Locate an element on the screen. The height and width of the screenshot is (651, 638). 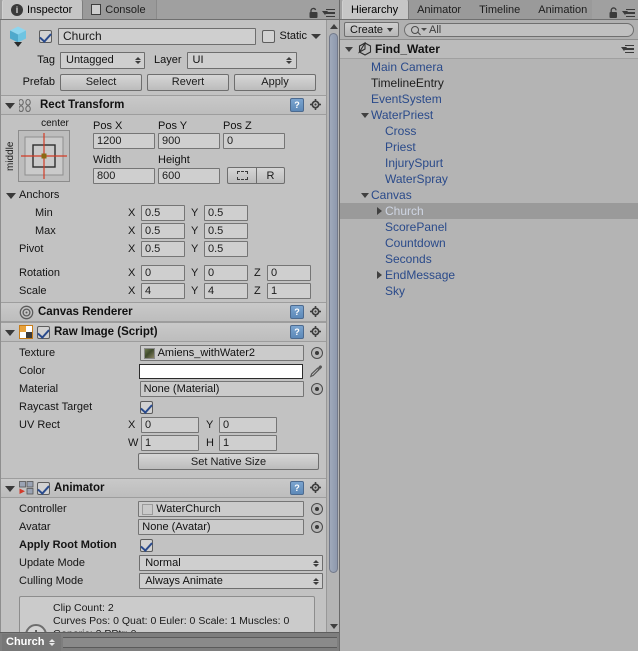
color-swatch is located at coordinates (221, 371).